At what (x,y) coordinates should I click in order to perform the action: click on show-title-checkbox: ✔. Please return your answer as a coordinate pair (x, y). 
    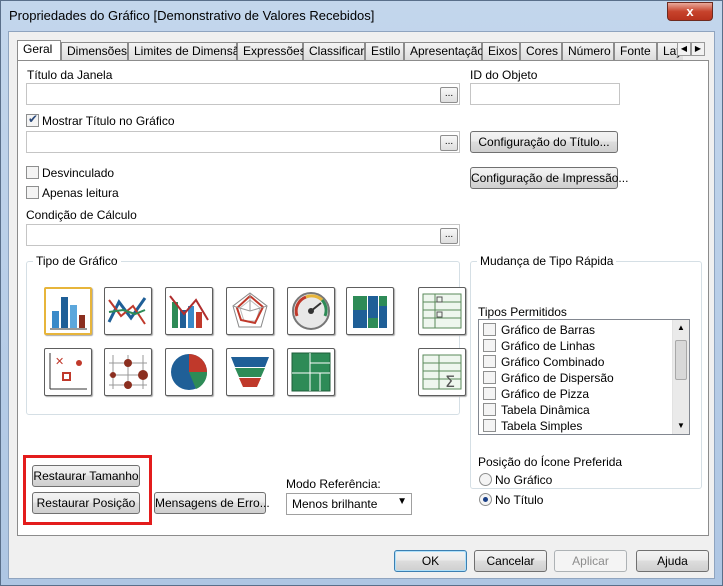
    Looking at the image, I should click on (32, 119).